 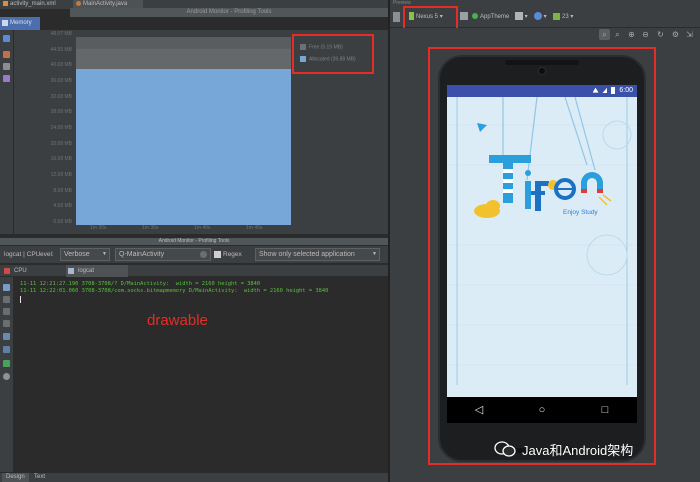 I want to click on letter-i, so click(x=528, y=195).